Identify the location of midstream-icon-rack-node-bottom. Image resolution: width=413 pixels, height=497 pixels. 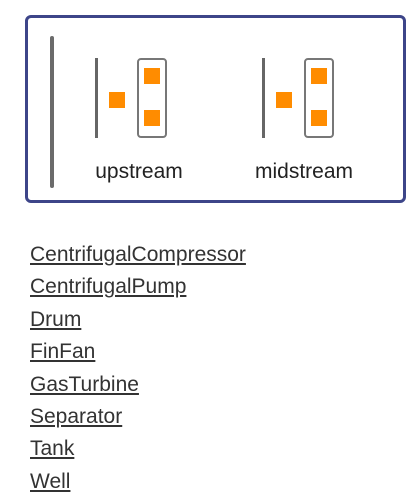
(319, 118).